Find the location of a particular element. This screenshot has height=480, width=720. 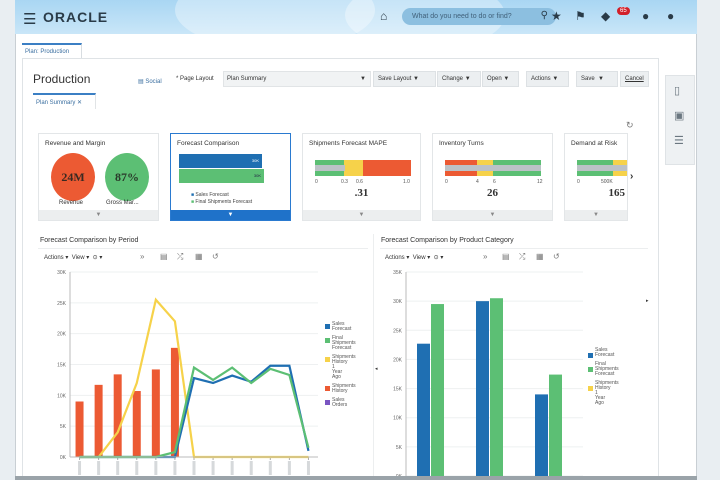

dashboard-icon: ▣ is located at coordinates (679, 115).